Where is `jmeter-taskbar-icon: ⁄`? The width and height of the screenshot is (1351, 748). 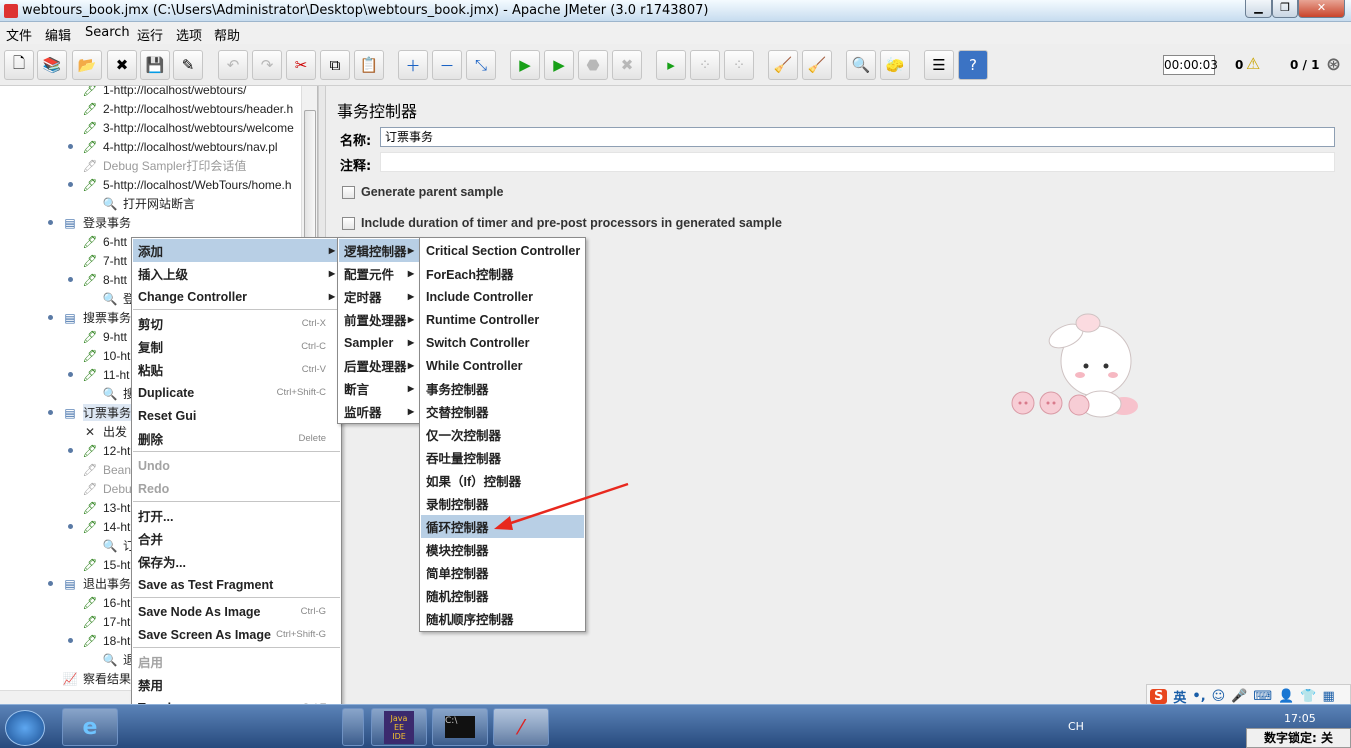
jmeter-taskbar-icon: ⁄ is located at coordinates (521, 727).